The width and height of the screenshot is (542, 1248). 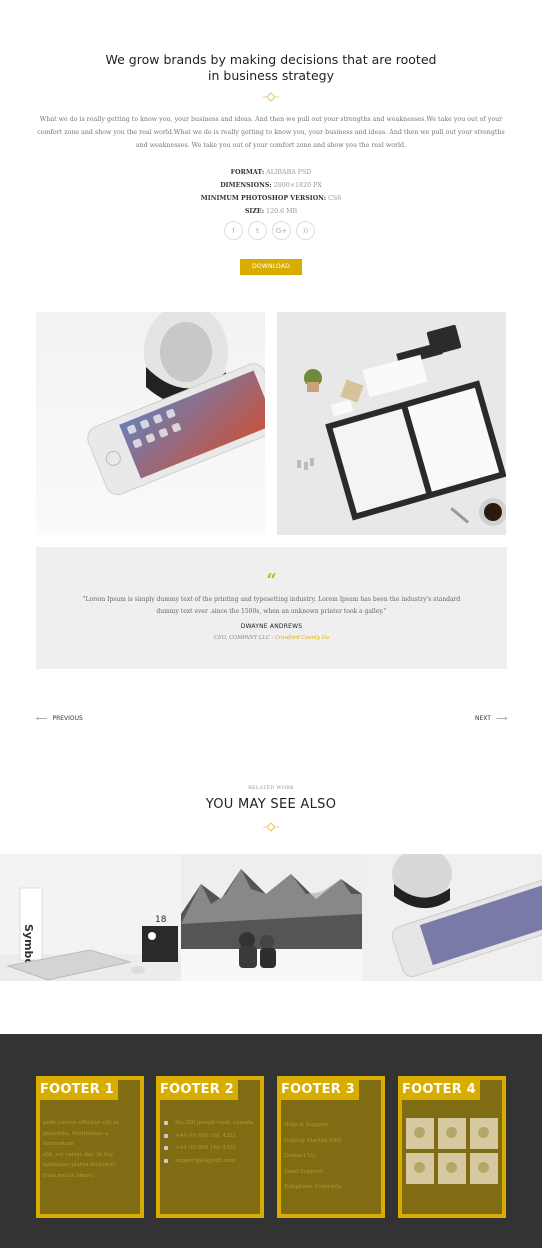 I want to click on page-title-line-2: in business strategy, so click(x=271, y=75).